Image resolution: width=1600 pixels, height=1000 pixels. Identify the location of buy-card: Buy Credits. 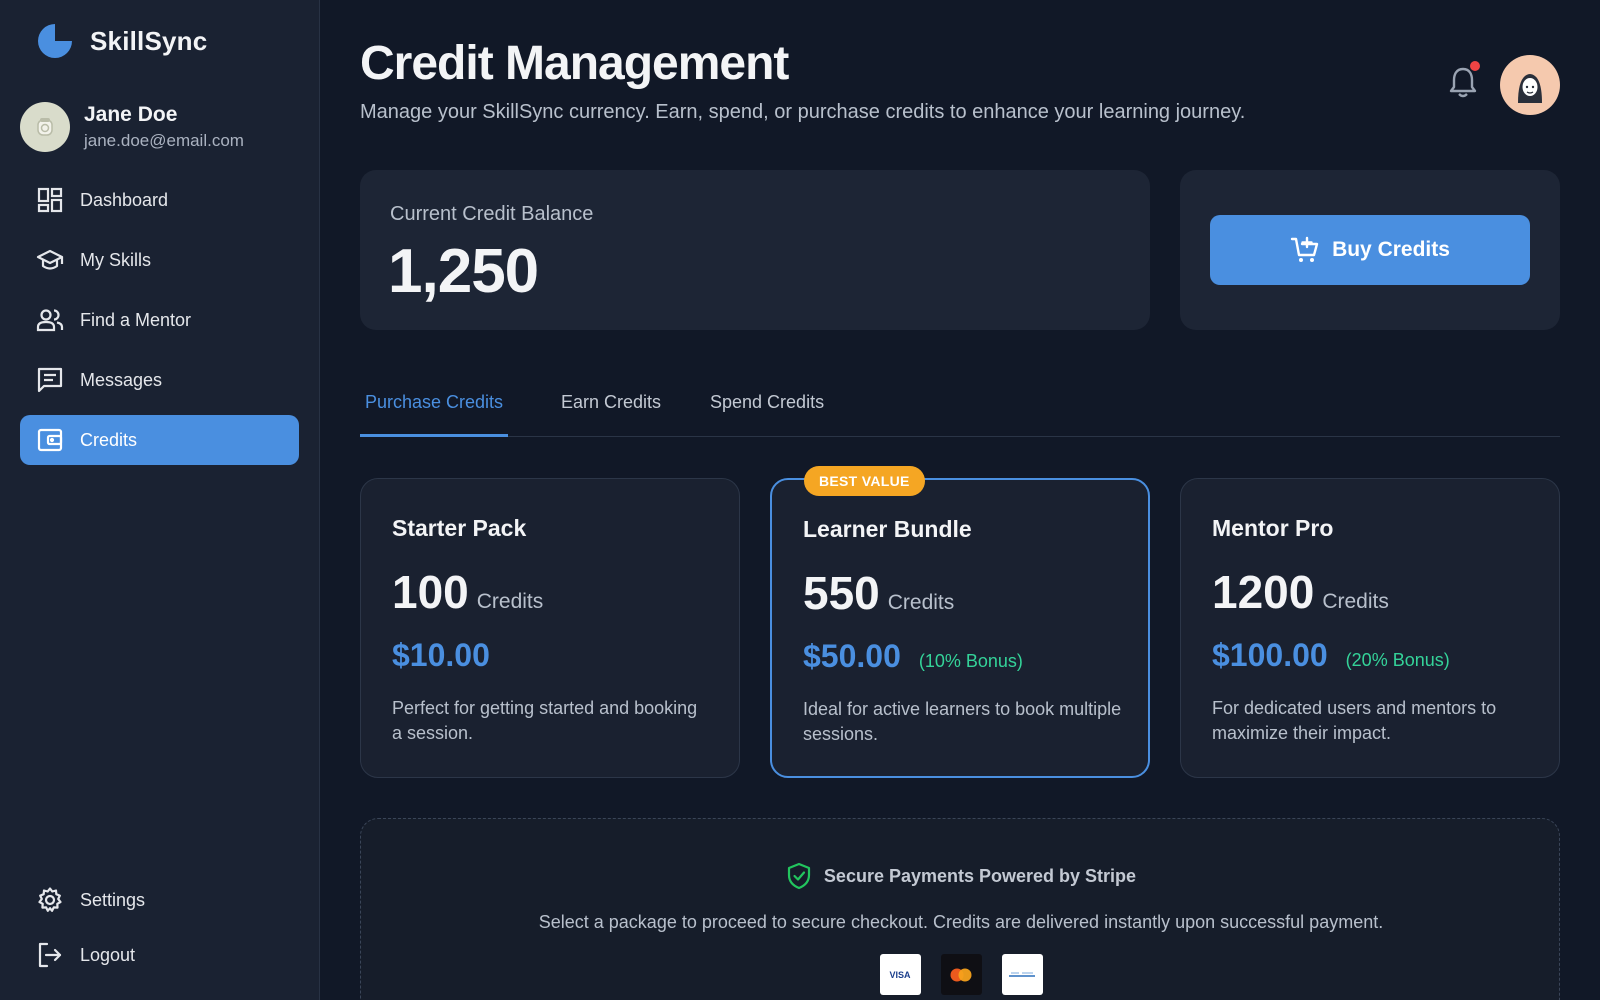
(1370, 250).